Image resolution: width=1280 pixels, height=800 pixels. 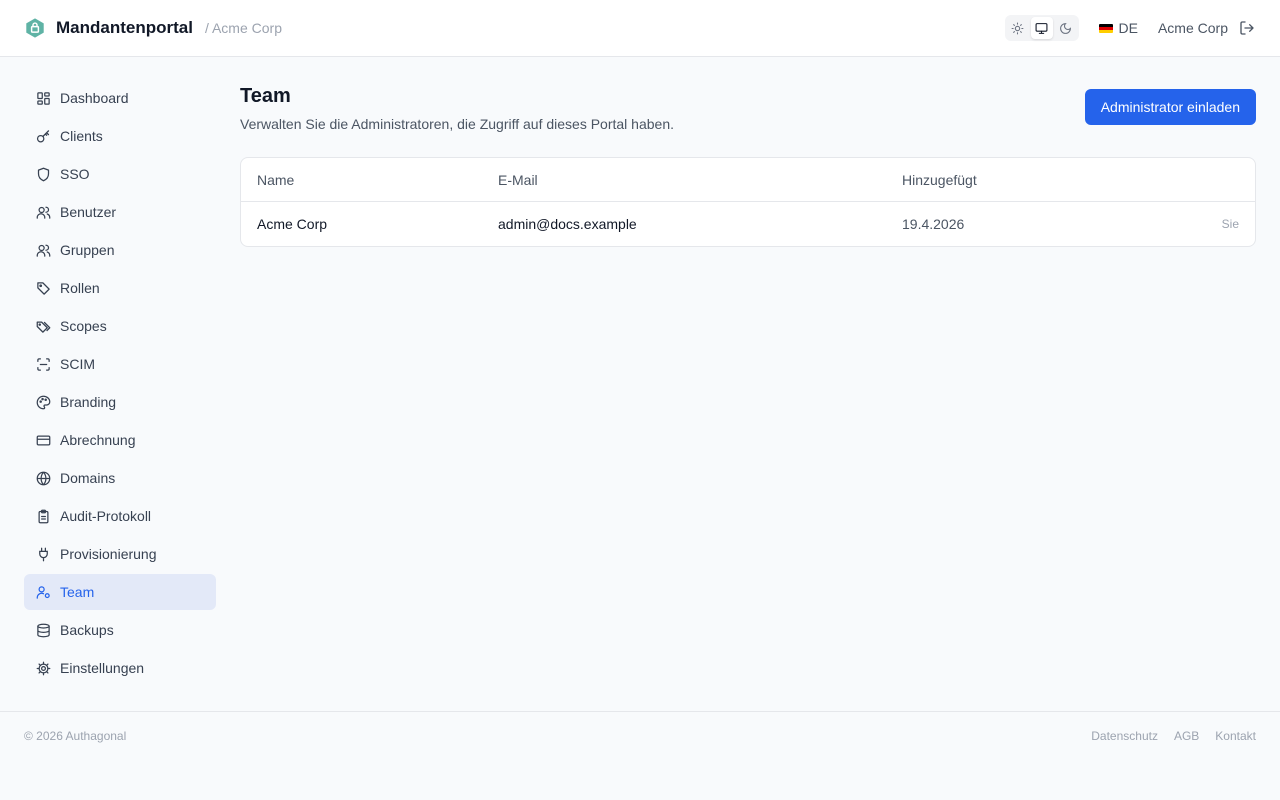 What do you see at coordinates (35, 28) in the screenshot?
I see `logo-icon` at bounding box center [35, 28].